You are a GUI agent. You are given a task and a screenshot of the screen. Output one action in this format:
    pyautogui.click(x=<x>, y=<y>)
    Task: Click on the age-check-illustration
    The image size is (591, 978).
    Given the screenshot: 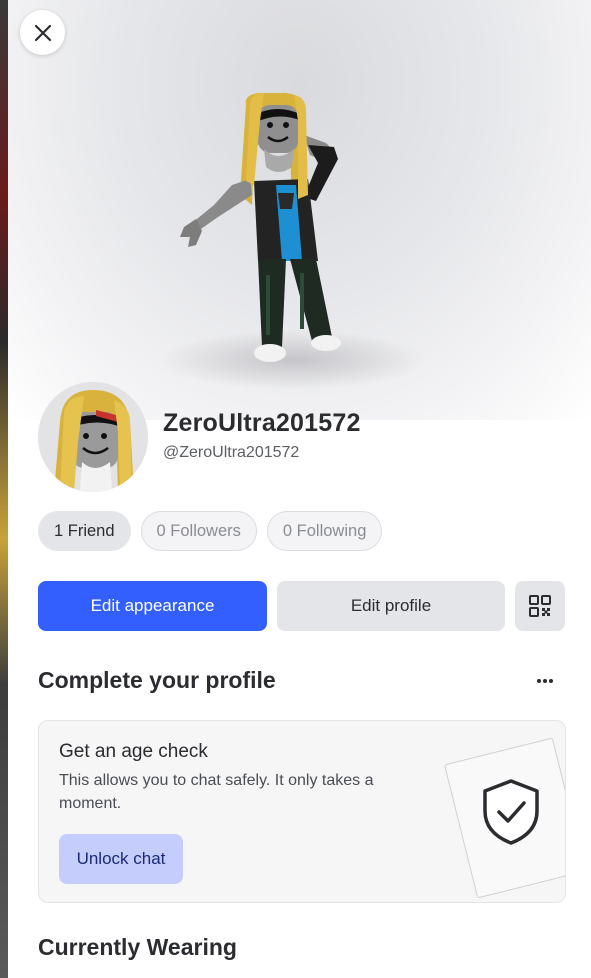 What is the action you would take?
    pyautogui.click(x=504, y=818)
    